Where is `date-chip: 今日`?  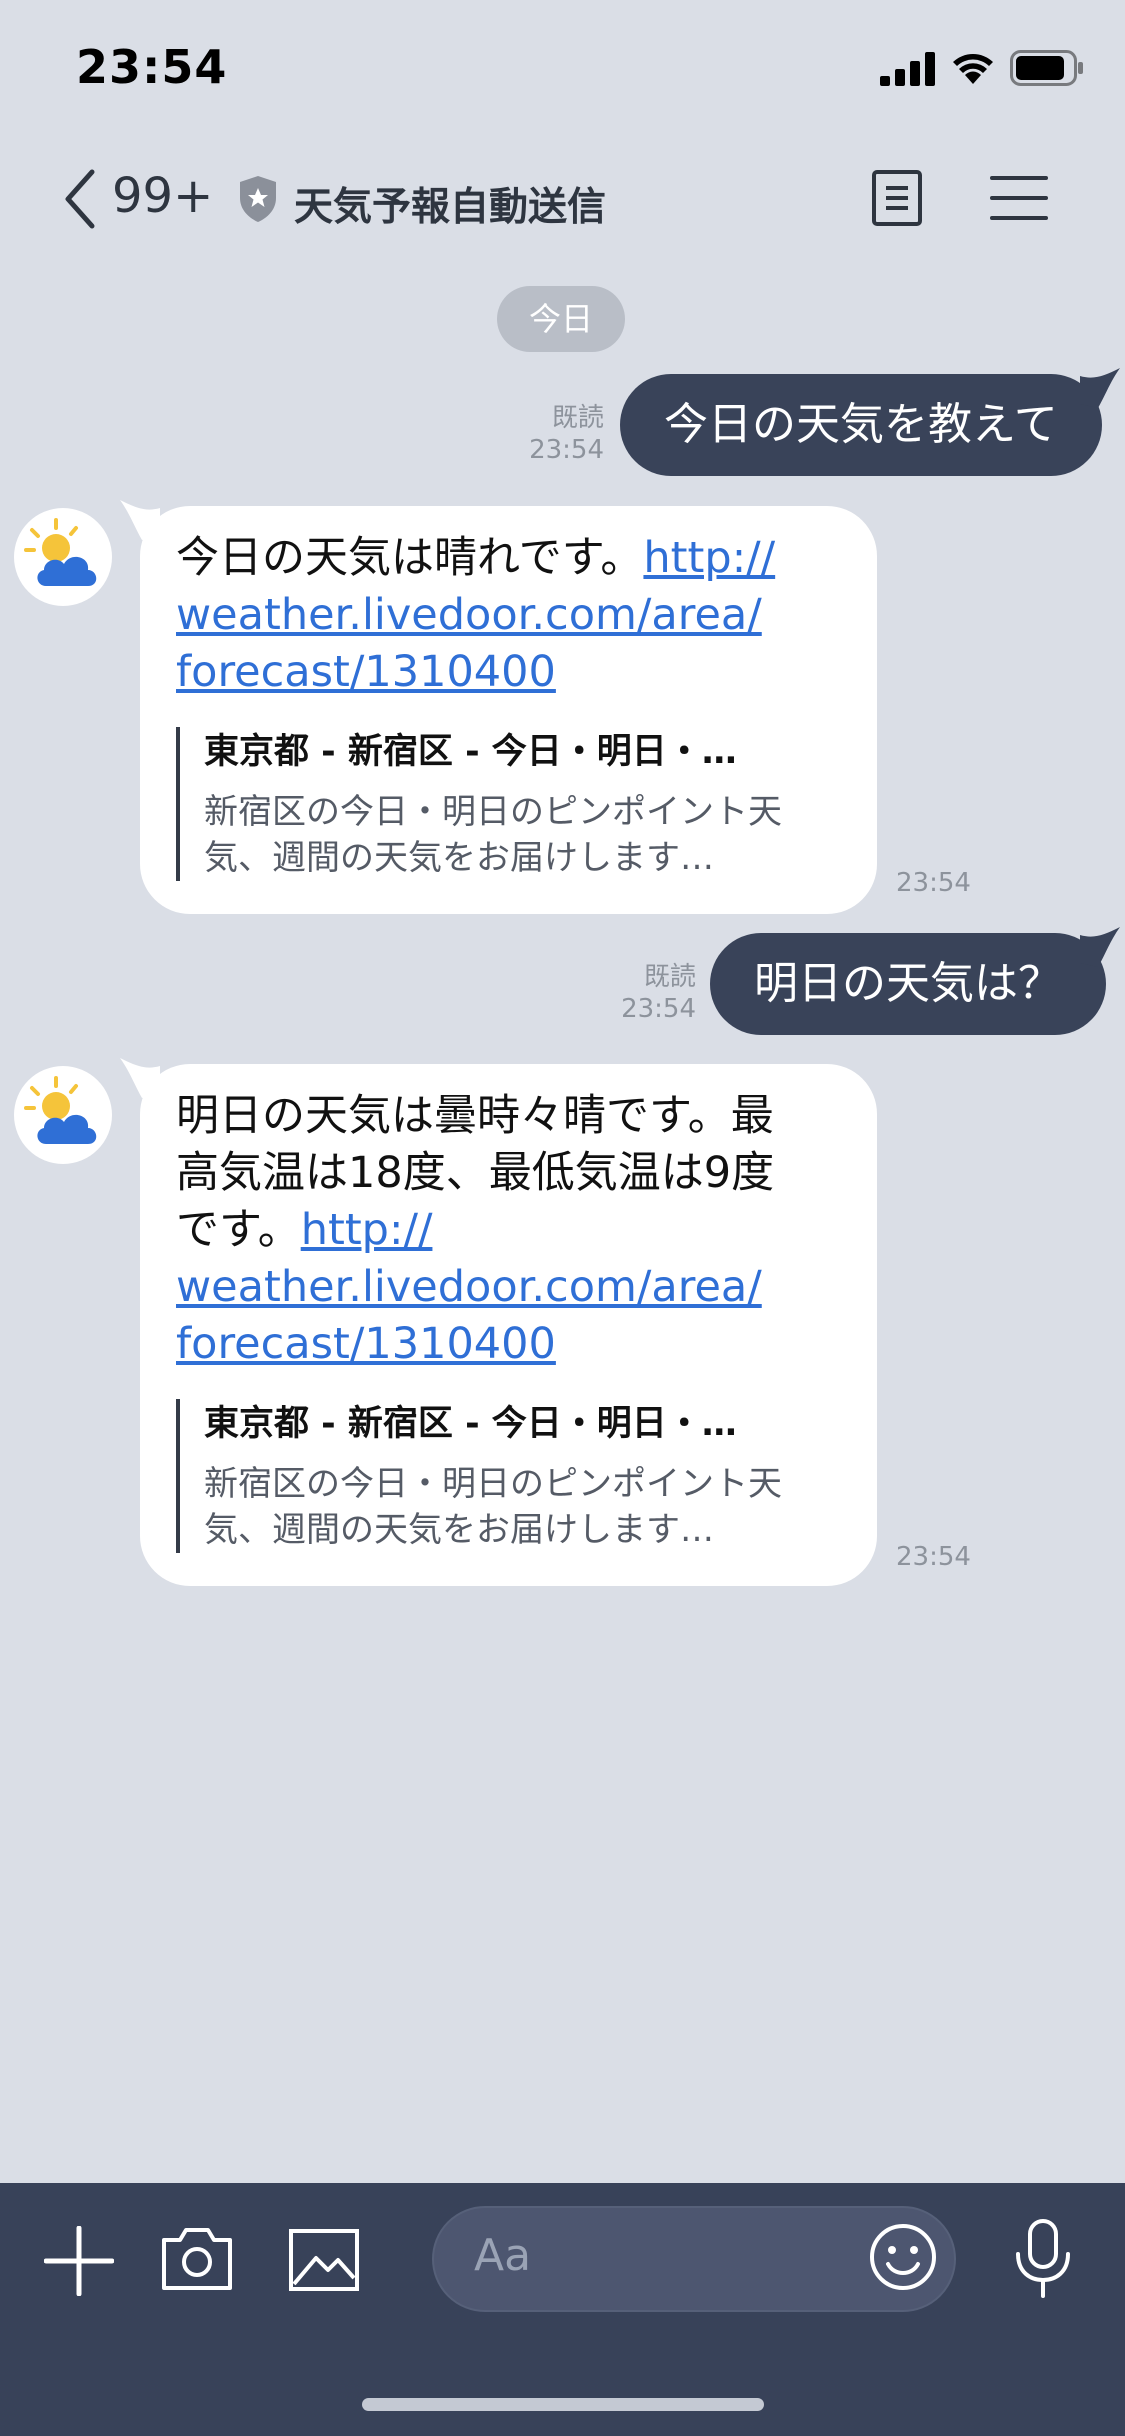
date-chip: 今日 is located at coordinates (561, 319).